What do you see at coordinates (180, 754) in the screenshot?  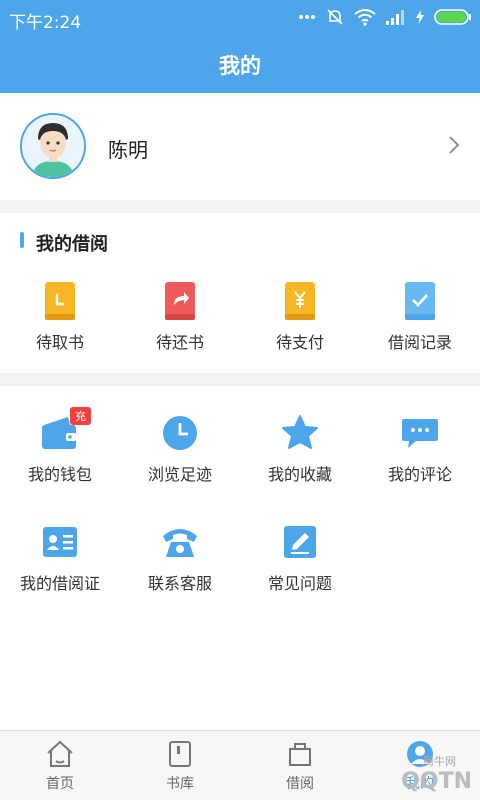 I see `library-icon` at bounding box center [180, 754].